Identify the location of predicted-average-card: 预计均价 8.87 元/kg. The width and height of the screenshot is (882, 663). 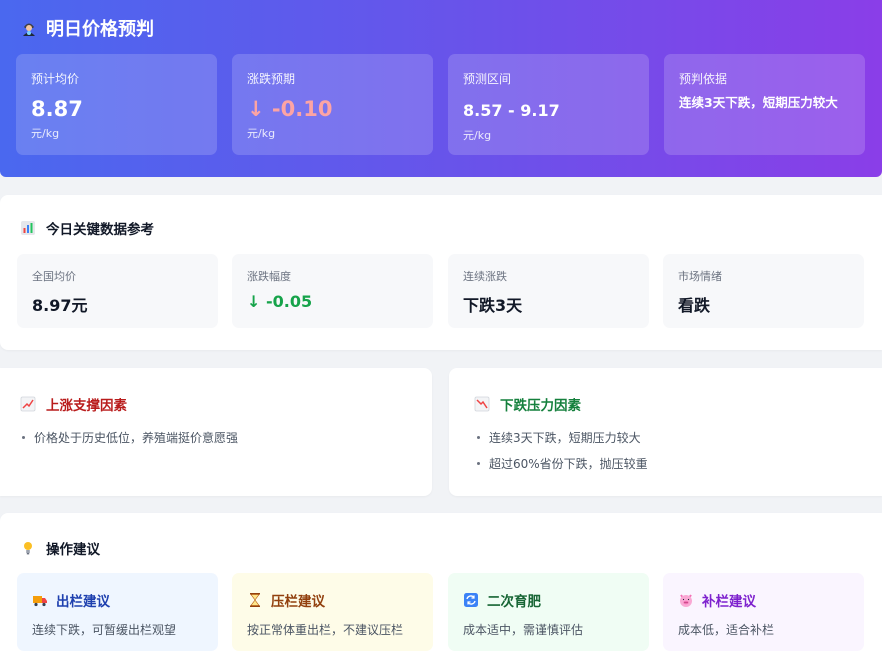
(116, 104).